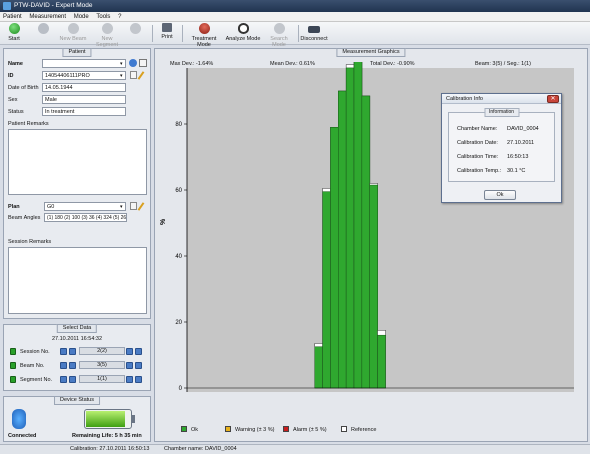 The width and height of the screenshot is (590, 454). What do you see at coordinates (77, 400) in the screenshot?
I see `device-status-title: Device Status` at bounding box center [77, 400].